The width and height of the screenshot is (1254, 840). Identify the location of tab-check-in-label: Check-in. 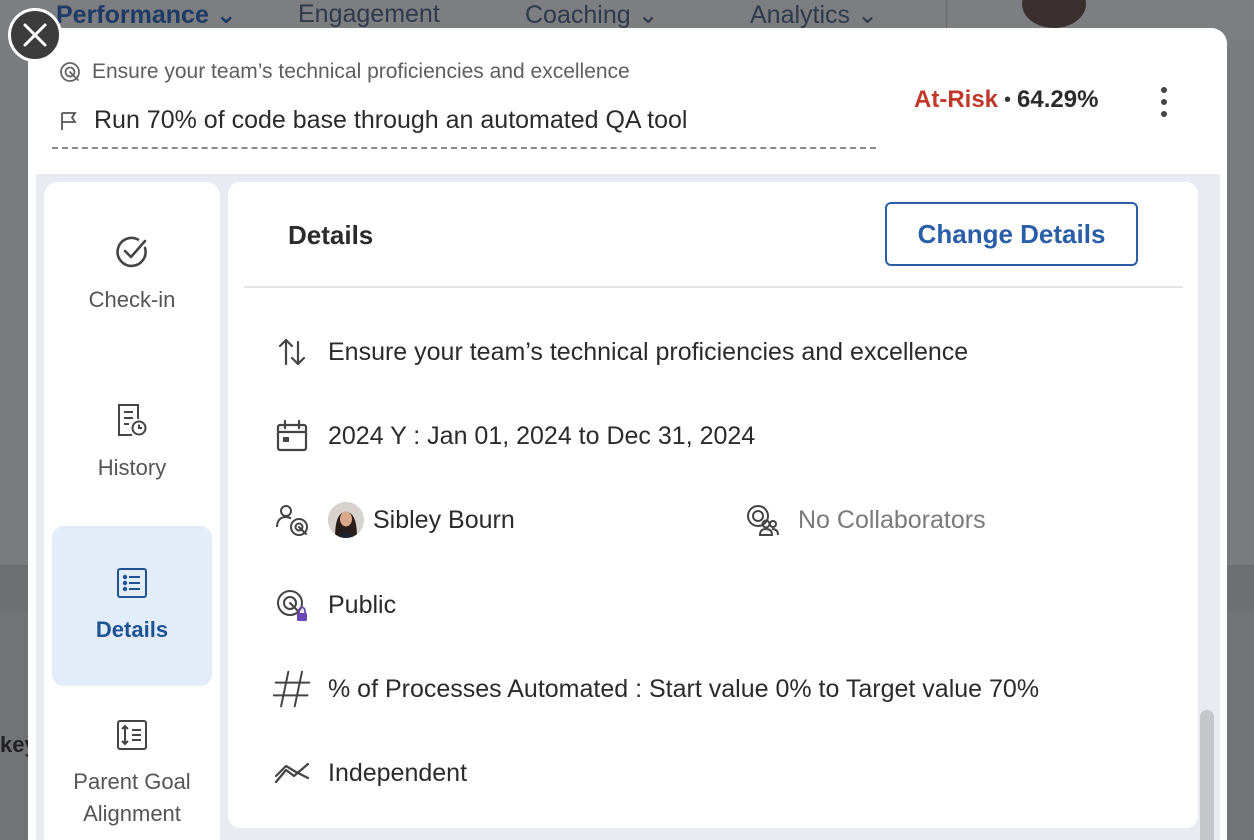
(132, 299).